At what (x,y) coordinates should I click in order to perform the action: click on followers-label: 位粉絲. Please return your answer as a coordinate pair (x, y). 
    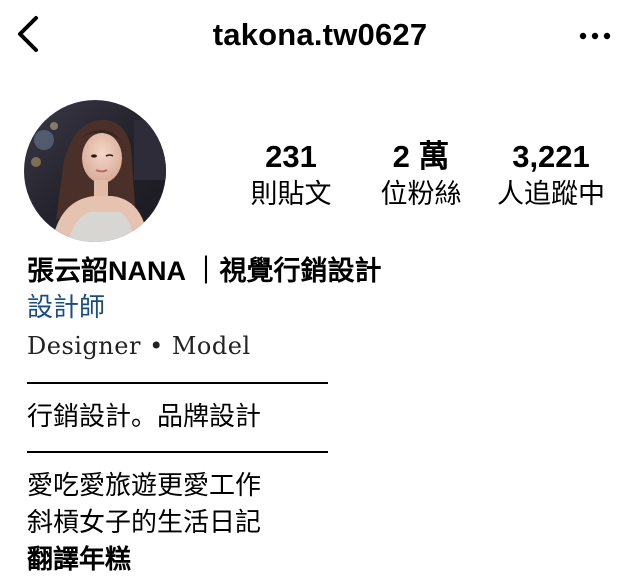
    Looking at the image, I should click on (421, 194).